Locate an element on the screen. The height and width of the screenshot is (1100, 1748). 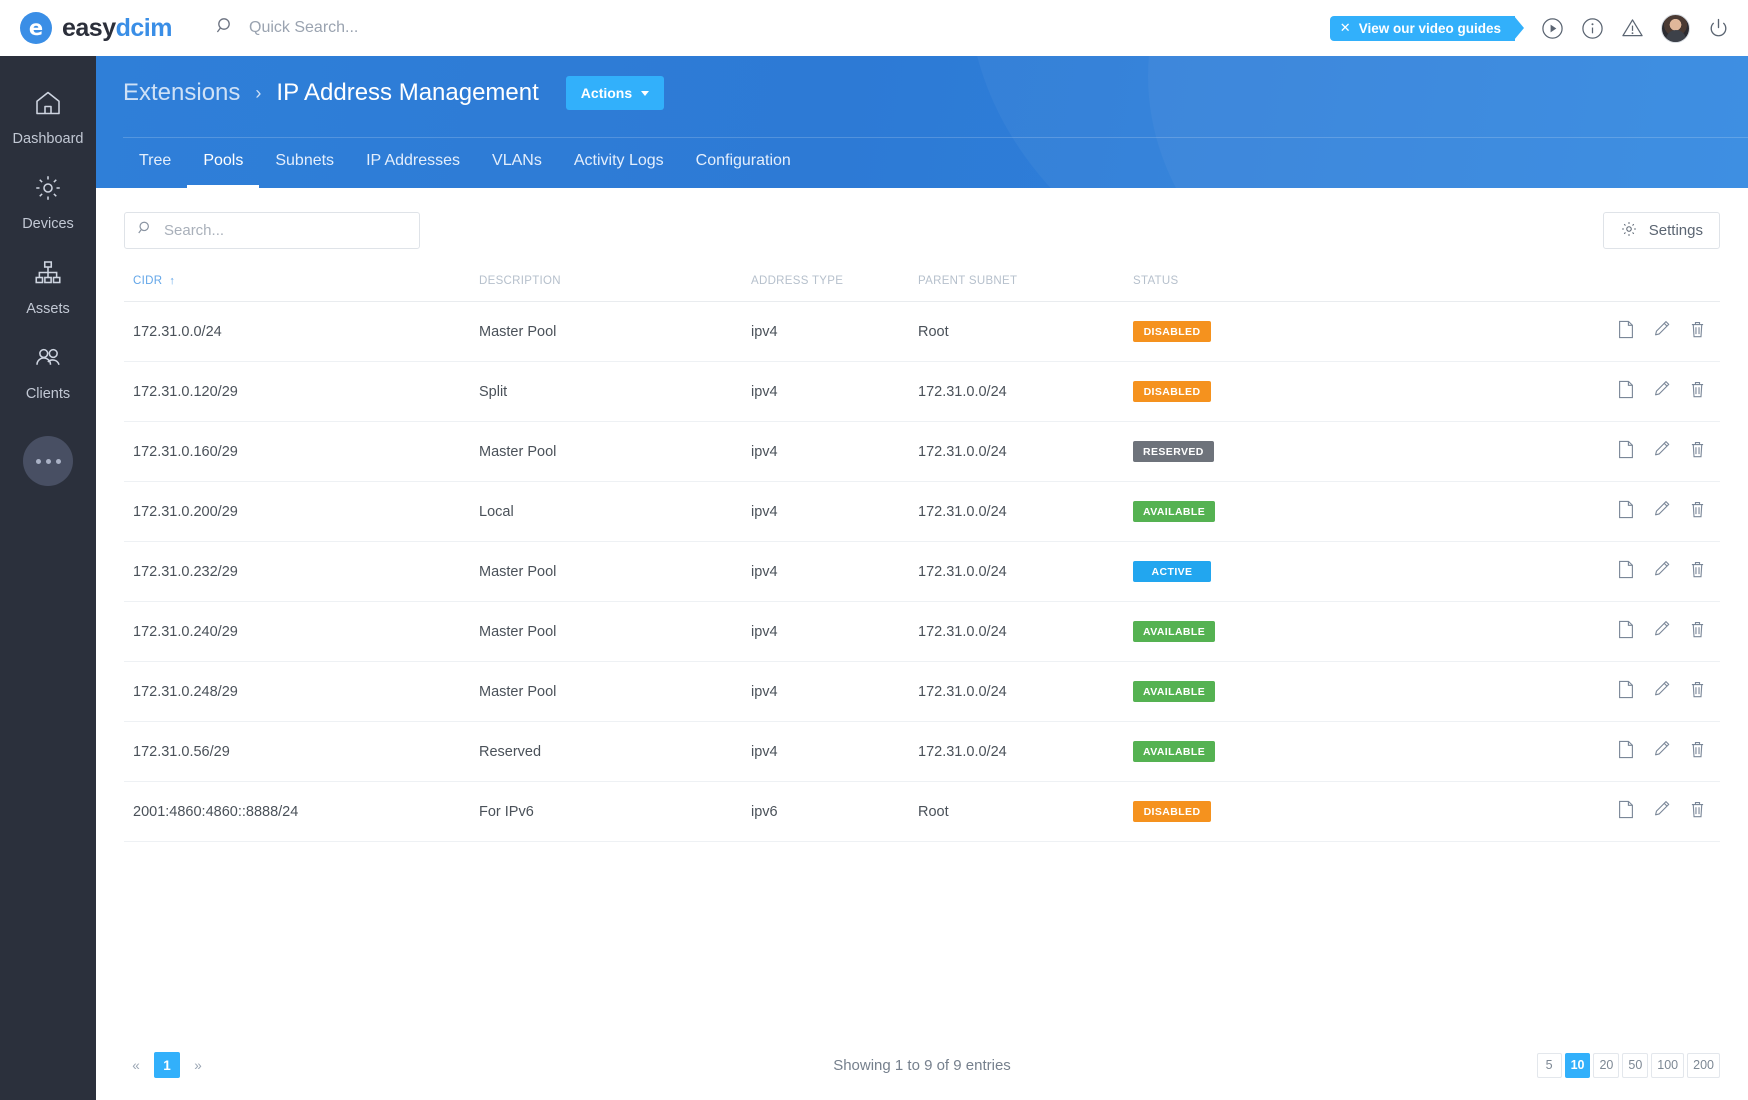
actions-button: Actions is located at coordinates (615, 93).